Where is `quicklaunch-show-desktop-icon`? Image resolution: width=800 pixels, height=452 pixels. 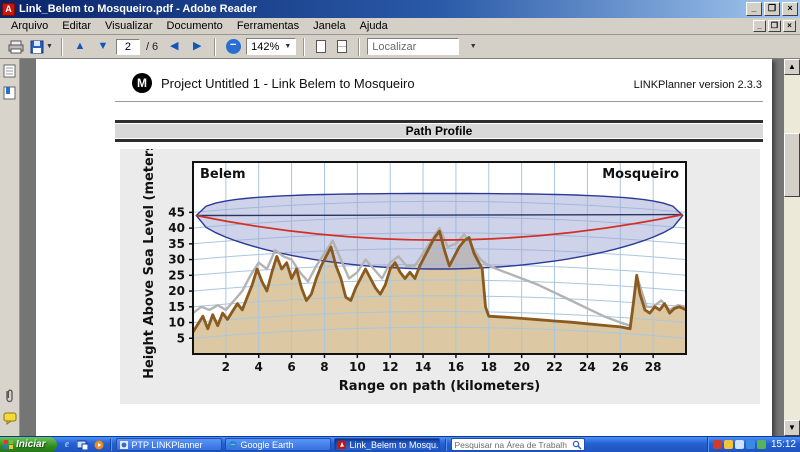 quicklaunch-show-desktop-icon is located at coordinates (82, 444).